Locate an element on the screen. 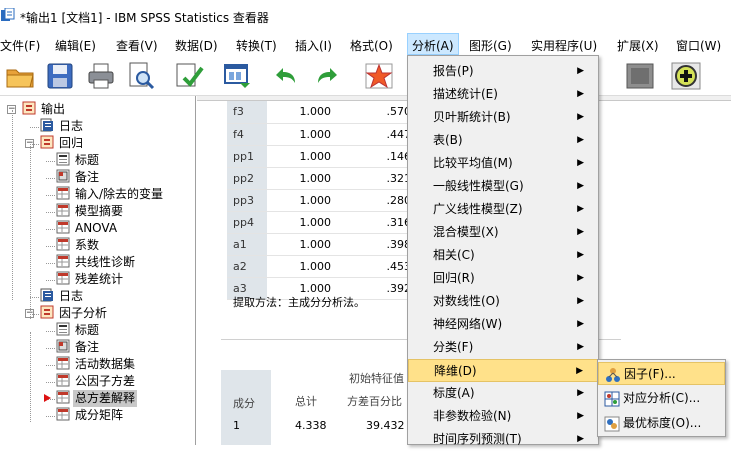 The height and width of the screenshot is (451, 731). analyze-menu-item: 描述统计(E) ▶ is located at coordinates (503, 94).